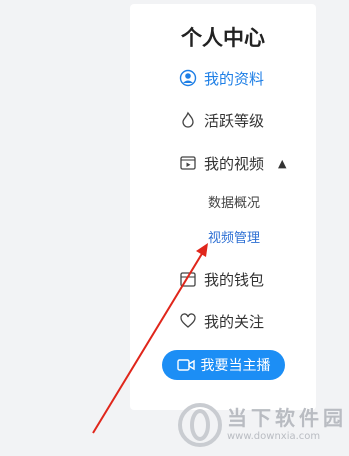  I want to click on watermark-title: 当下软件园, so click(287, 418).